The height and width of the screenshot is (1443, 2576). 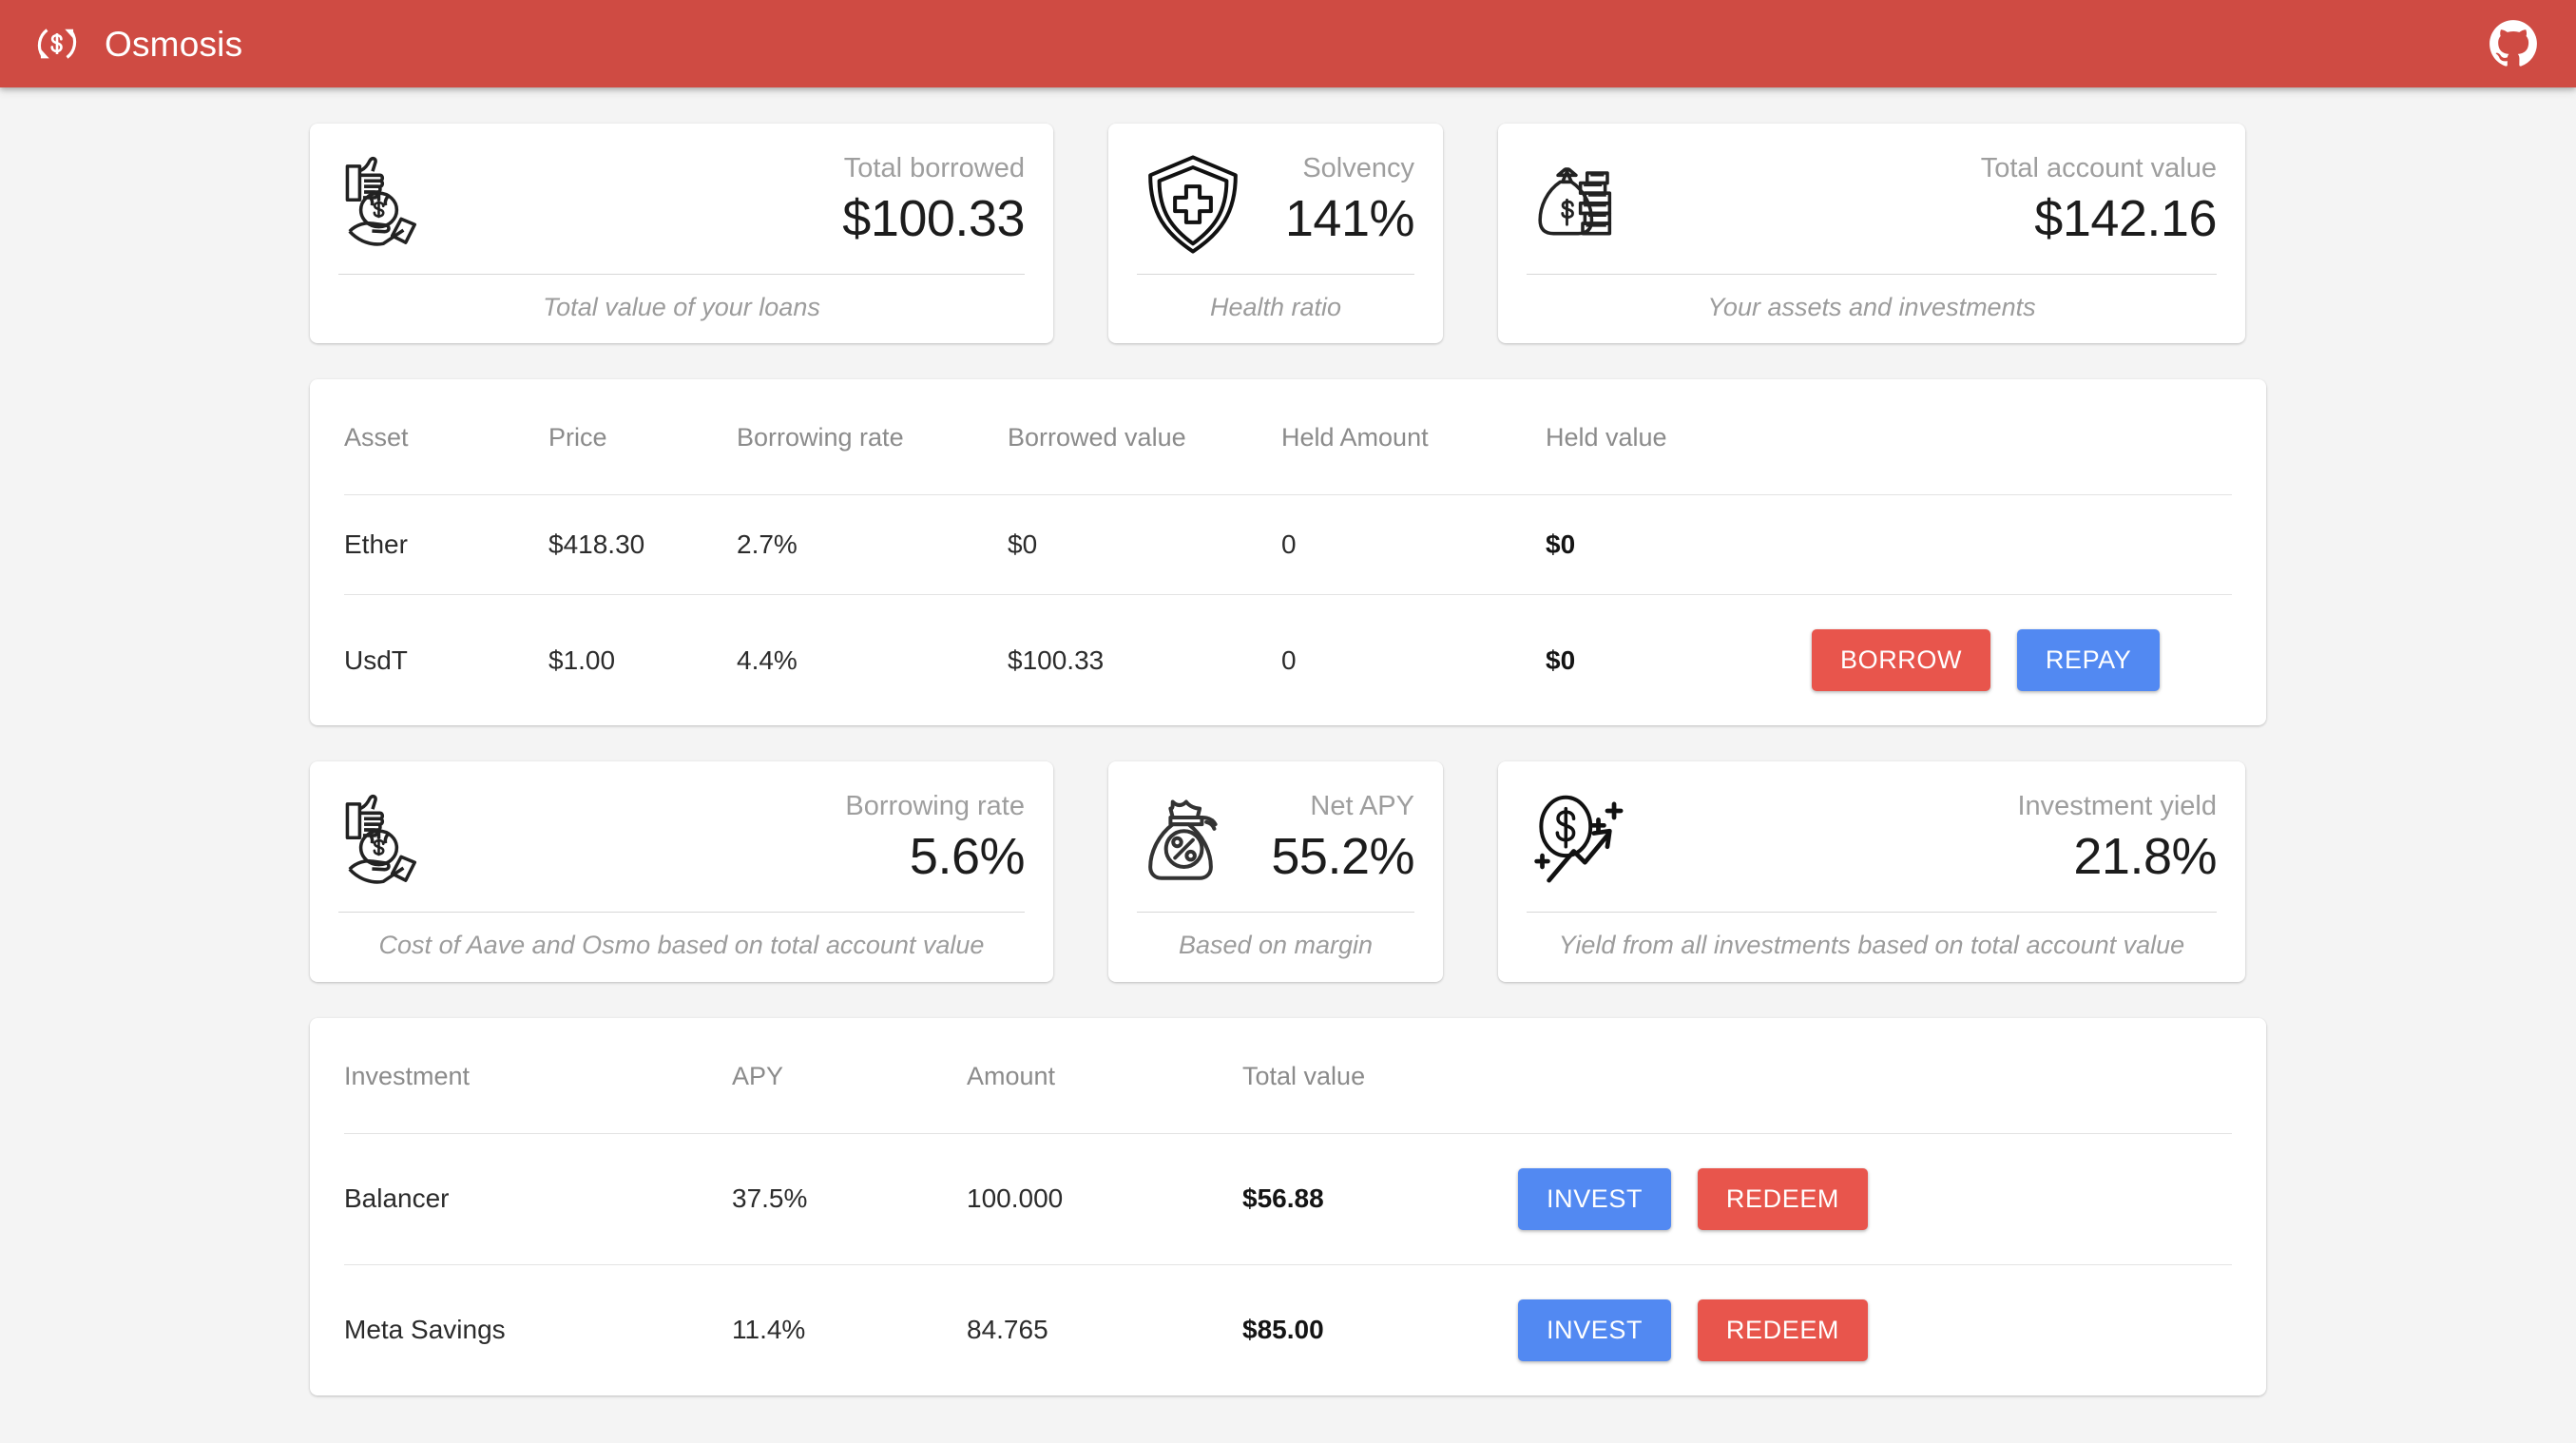 I want to click on stat-value: 5.6%, so click(x=967, y=857).